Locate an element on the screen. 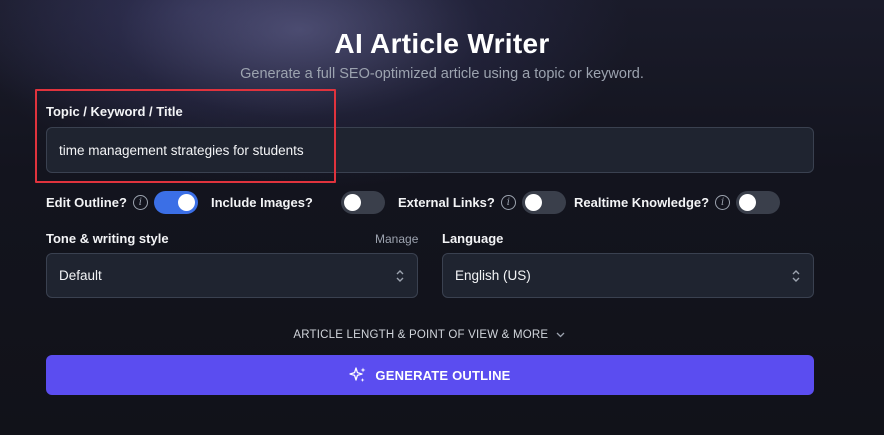 The image size is (884, 435). language-value: English (US) is located at coordinates (493, 275).